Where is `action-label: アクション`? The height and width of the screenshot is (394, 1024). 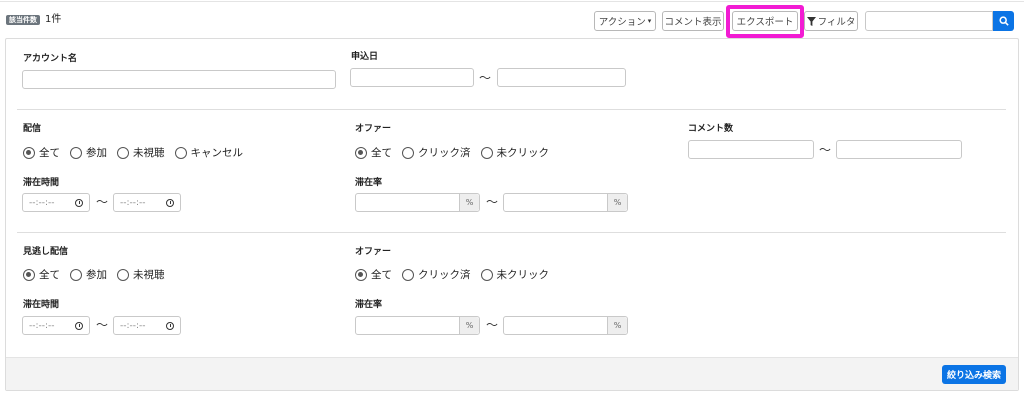 action-label: アクション is located at coordinates (622, 22).